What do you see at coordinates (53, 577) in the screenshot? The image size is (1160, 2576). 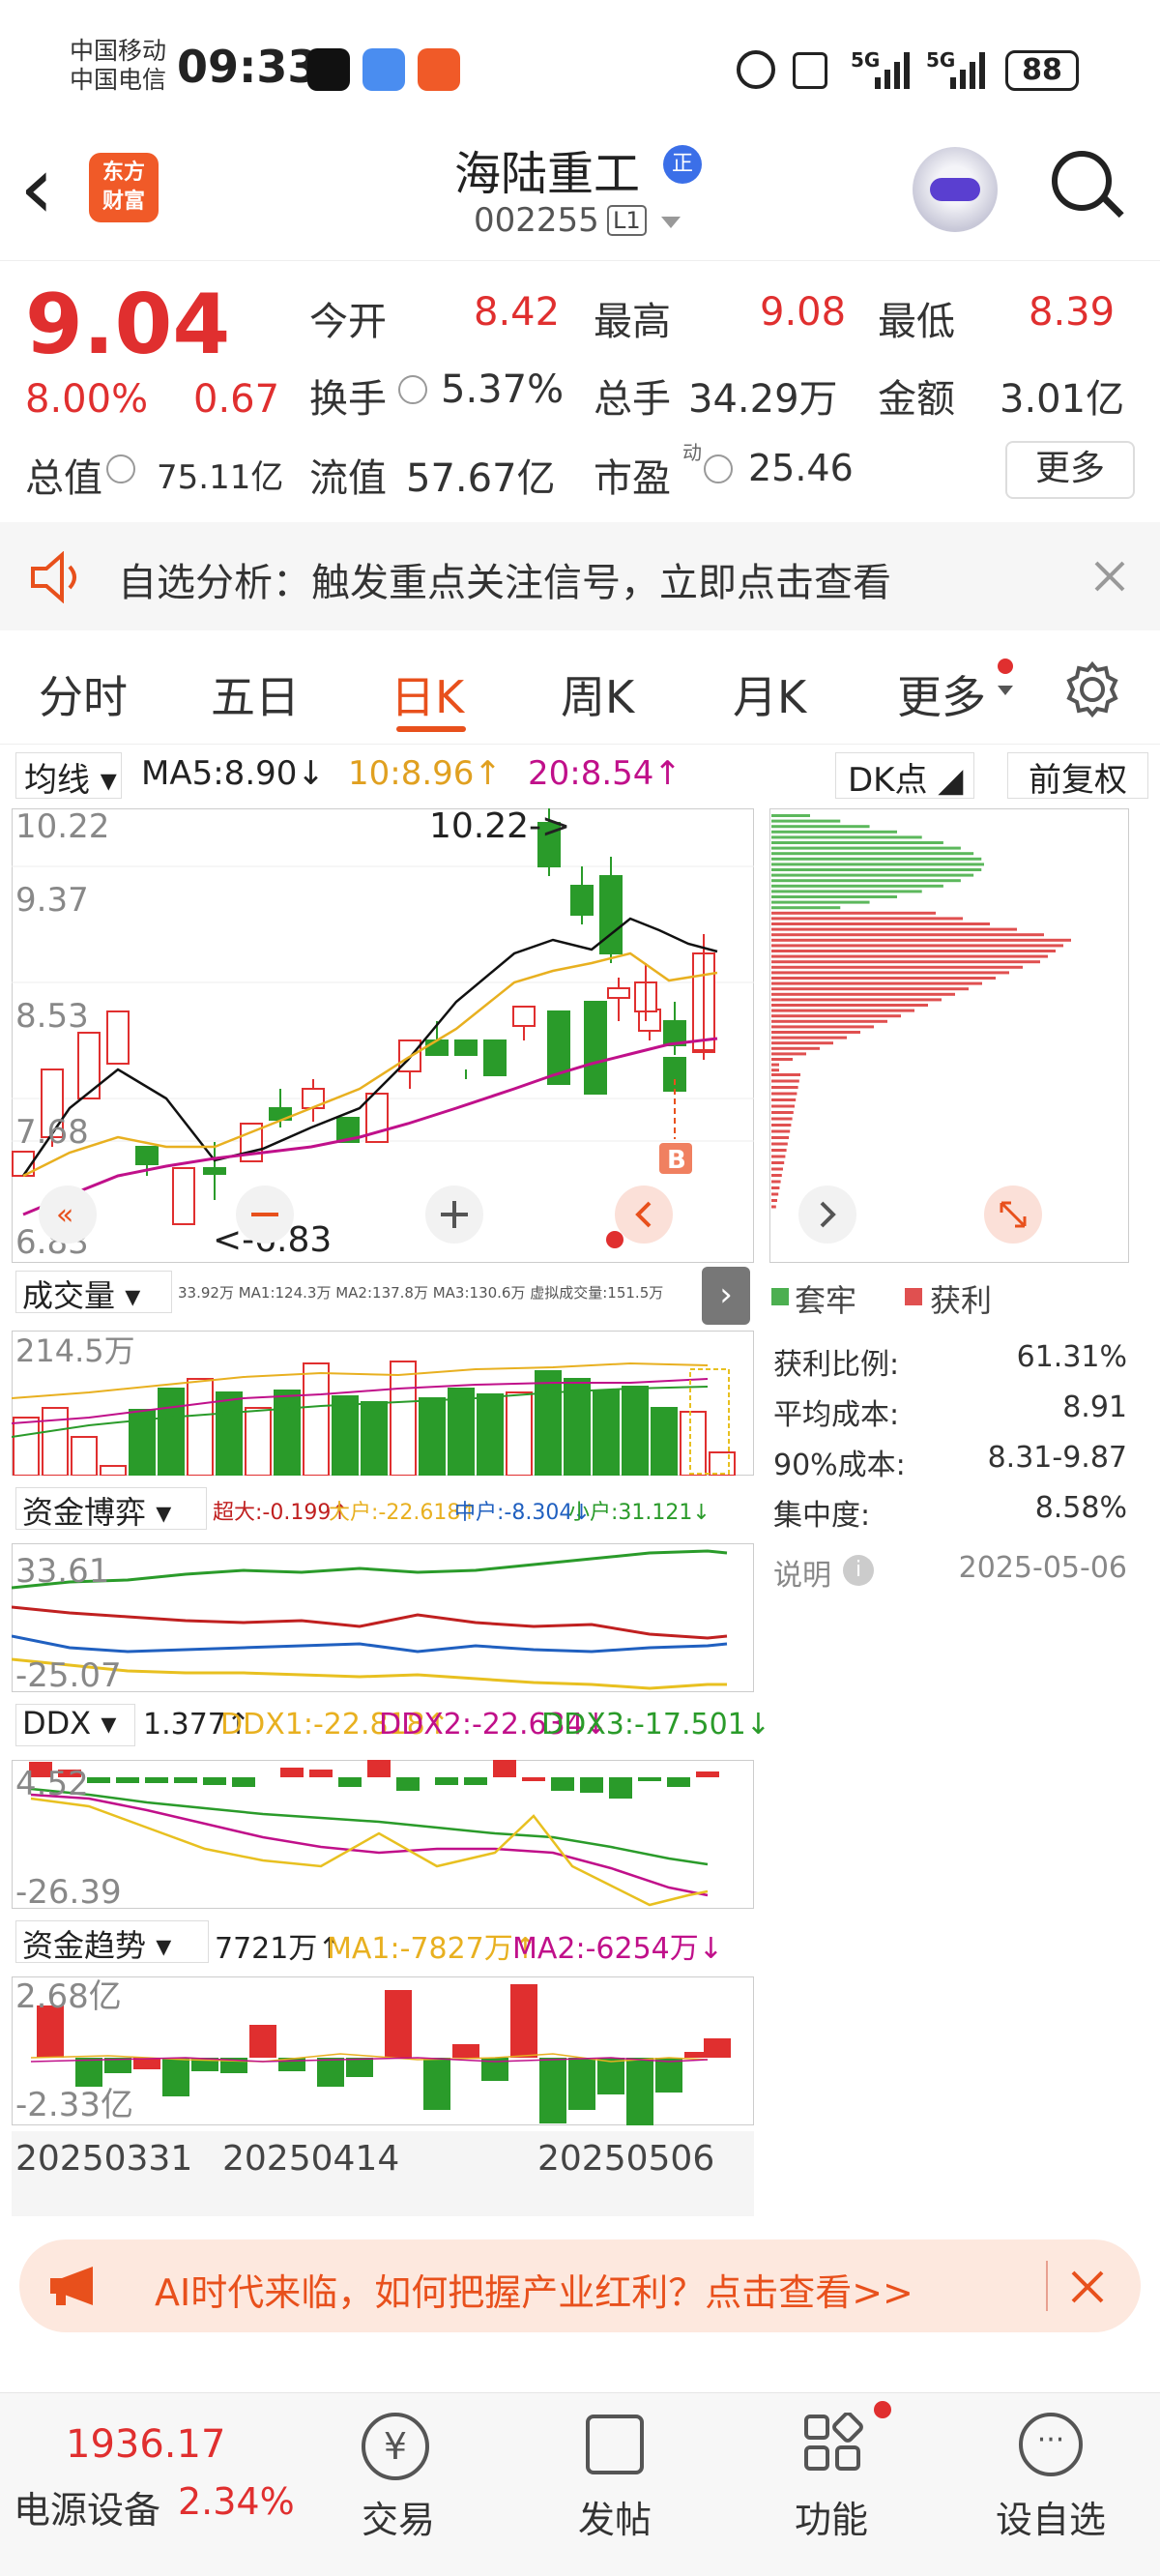 I see `speaker-icon` at bounding box center [53, 577].